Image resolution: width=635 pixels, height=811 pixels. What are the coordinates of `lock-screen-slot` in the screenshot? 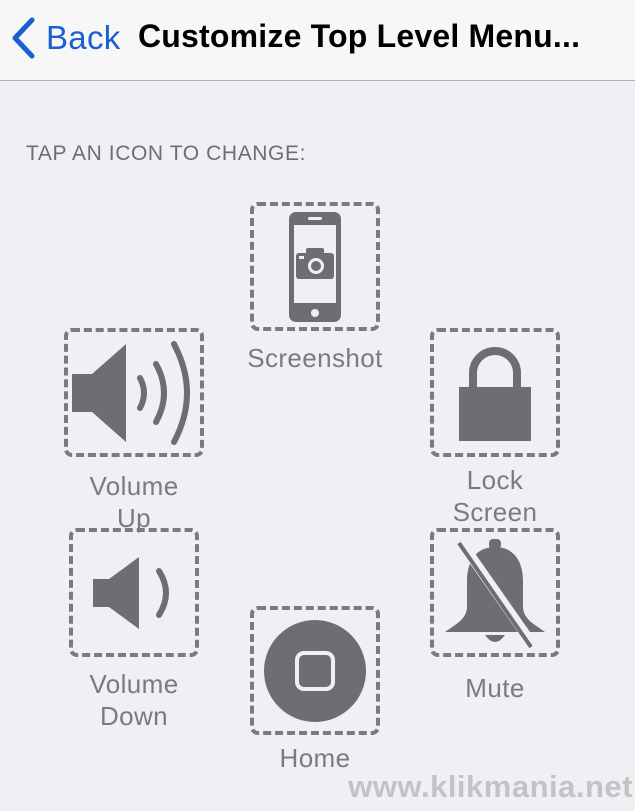 It's located at (495, 392).